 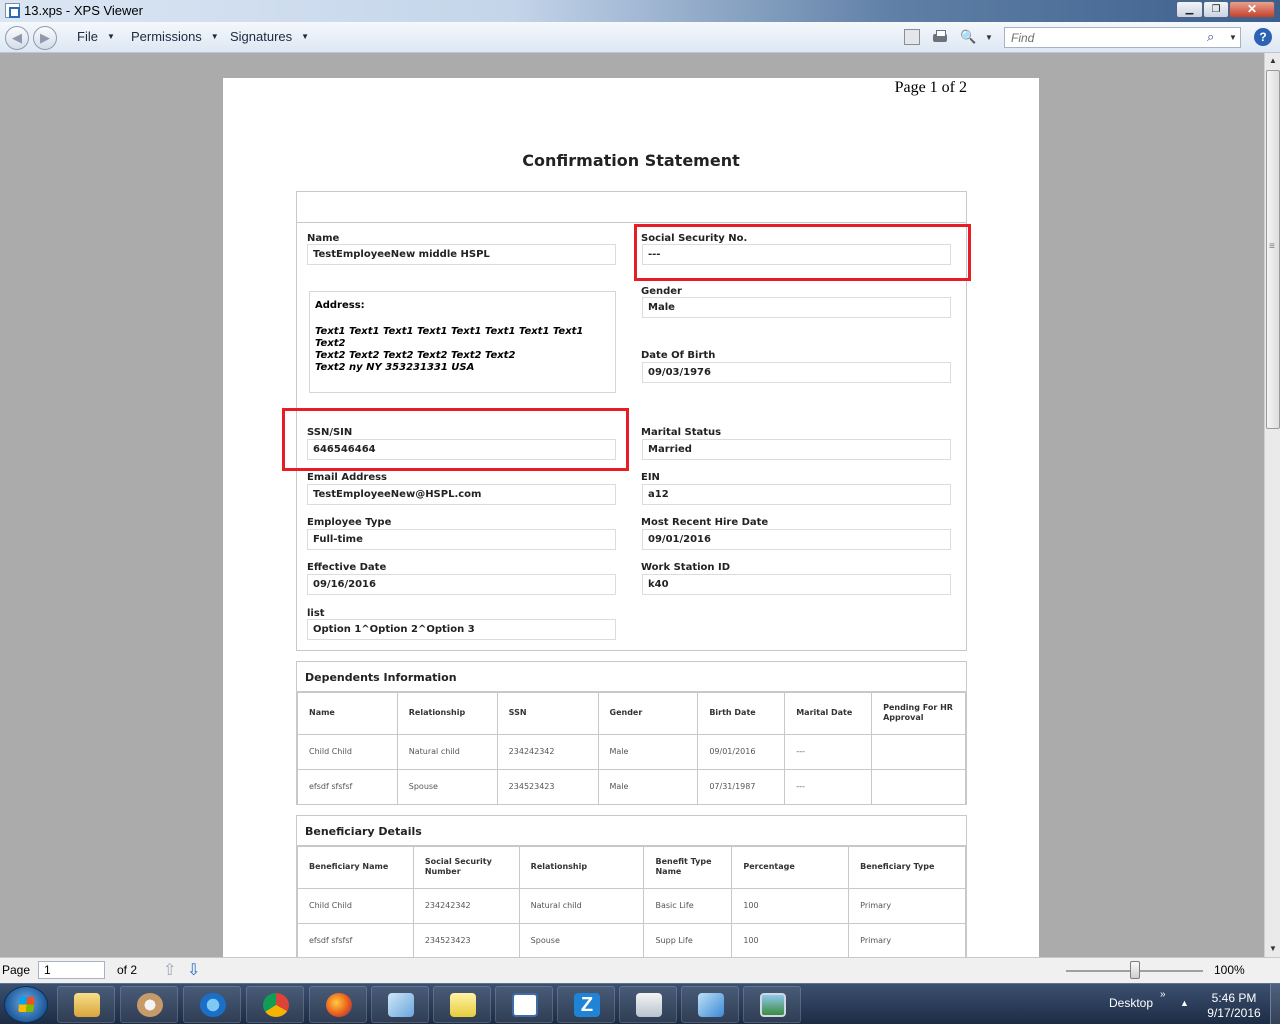 What do you see at coordinates (316, 613) in the screenshot?
I see `list-label: list` at bounding box center [316, 613].